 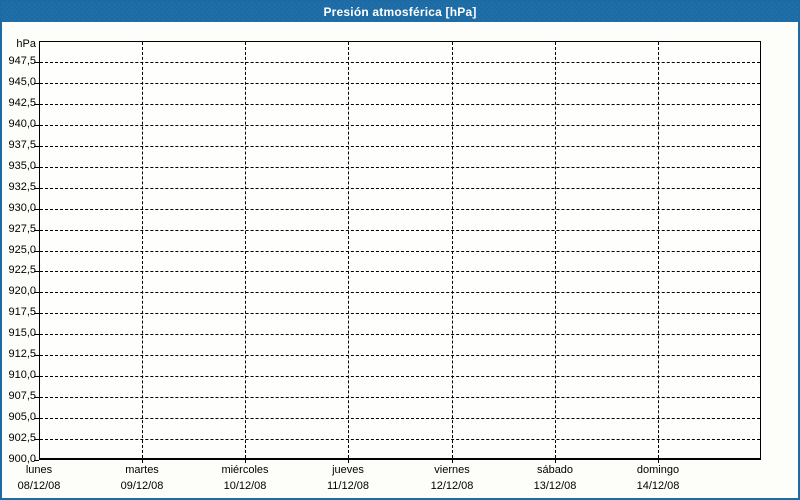 I want to click on y-tick-label: 932,5, so click(x=22, y=187).